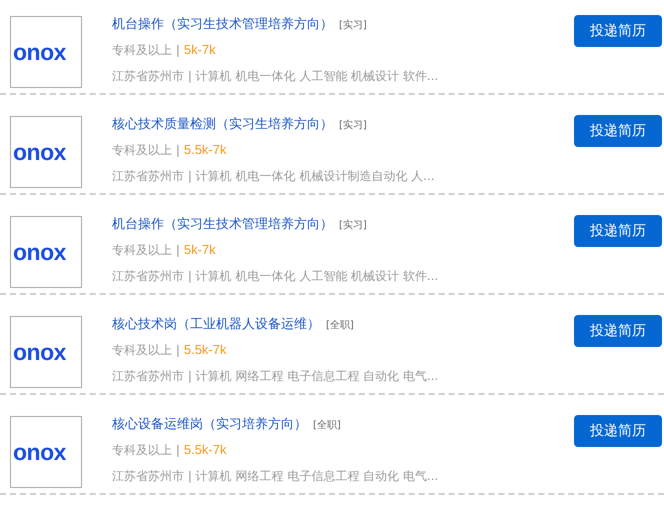 Image resolution: width=664 pixels, height=506 pixels. Describe the element at coordinates (222, 124) in the screenshot. I see `job-title: 核心技术质量检测（实习生培养方向）` at that location.